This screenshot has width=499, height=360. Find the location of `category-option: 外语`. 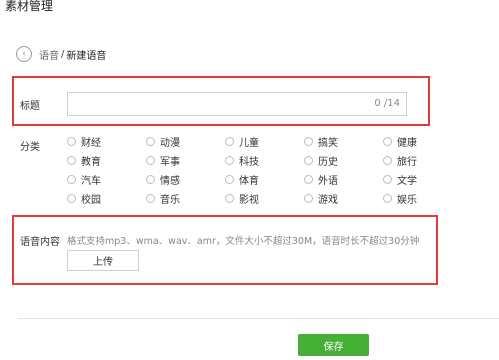

category-option: 外语 is located at coordinates (343, 179).